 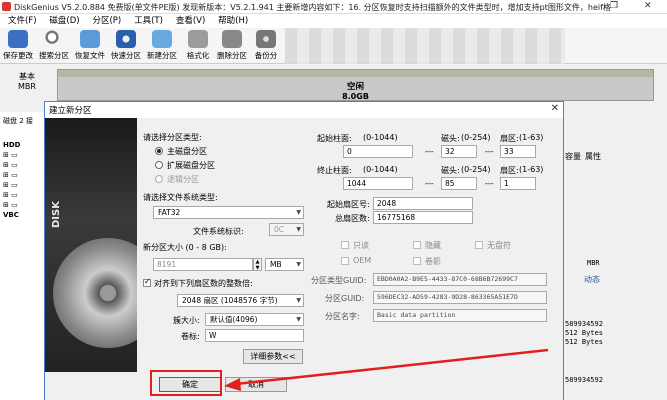 What do you see at coordinates (386, 369) in the screenshot?
I see `red-arrow-icon` at bounding box center [386, 369].